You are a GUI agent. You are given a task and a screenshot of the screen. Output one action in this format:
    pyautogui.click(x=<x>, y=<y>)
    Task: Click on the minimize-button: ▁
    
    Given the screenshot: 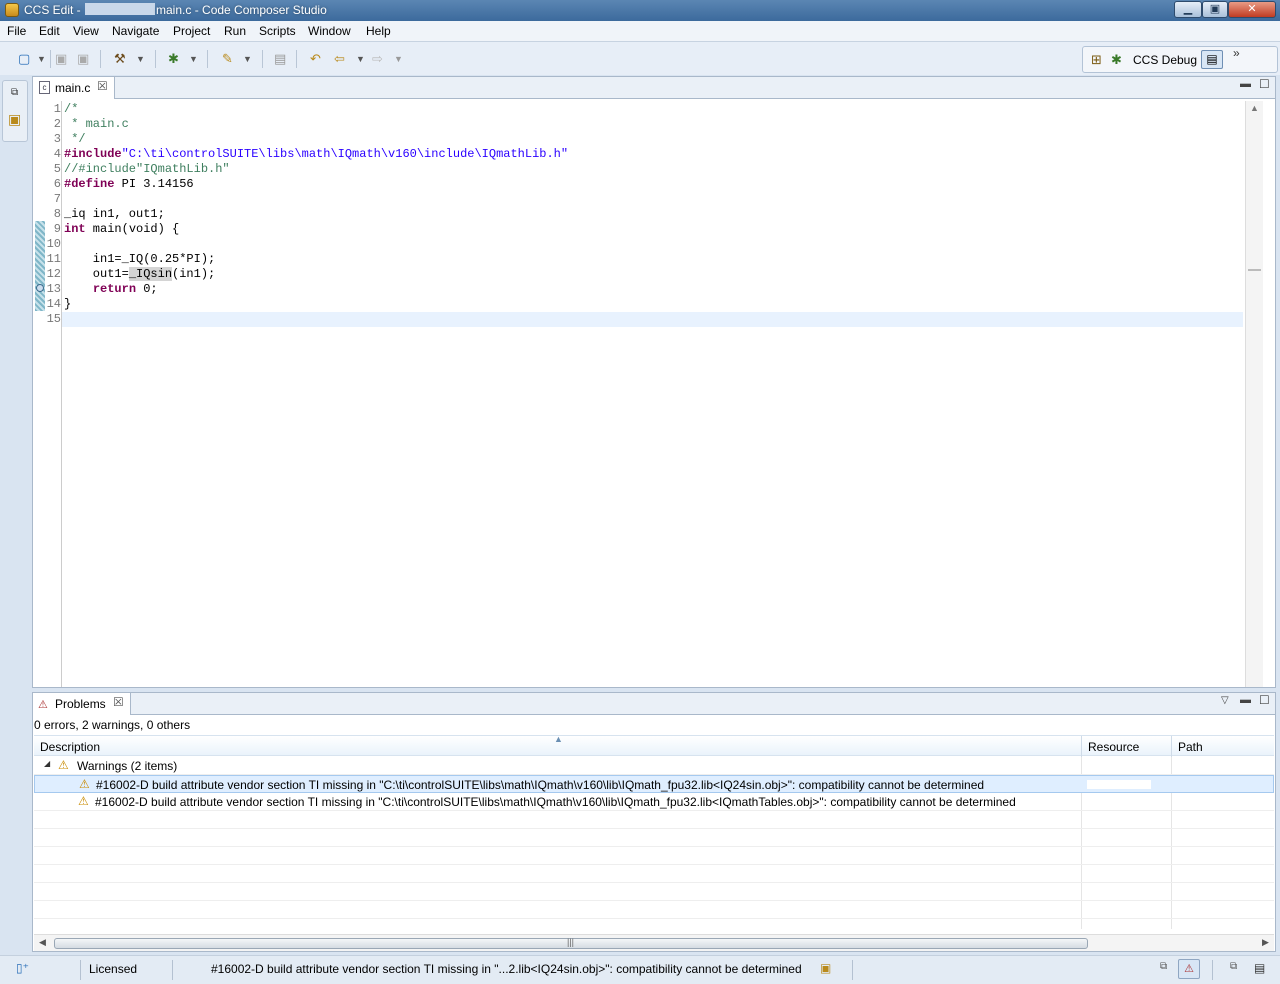 What is the action you would take?
    pyautogui.click(x=1188, y=9)
    